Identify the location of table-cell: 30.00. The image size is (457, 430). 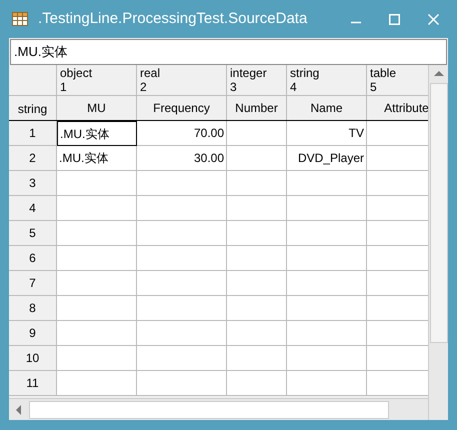
(182, 158).